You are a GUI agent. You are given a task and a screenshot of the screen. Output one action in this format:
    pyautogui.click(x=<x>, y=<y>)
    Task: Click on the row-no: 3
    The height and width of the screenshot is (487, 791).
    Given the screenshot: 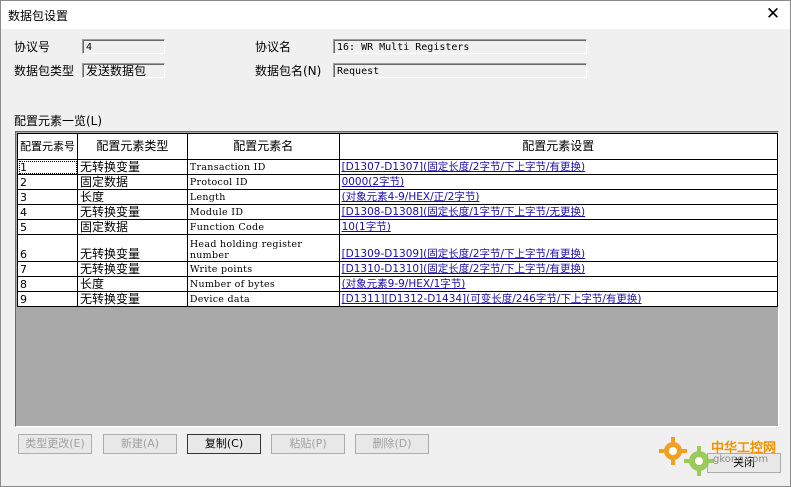 What is the action you would take?
    pyautogui.click(x=47, y=197)
    